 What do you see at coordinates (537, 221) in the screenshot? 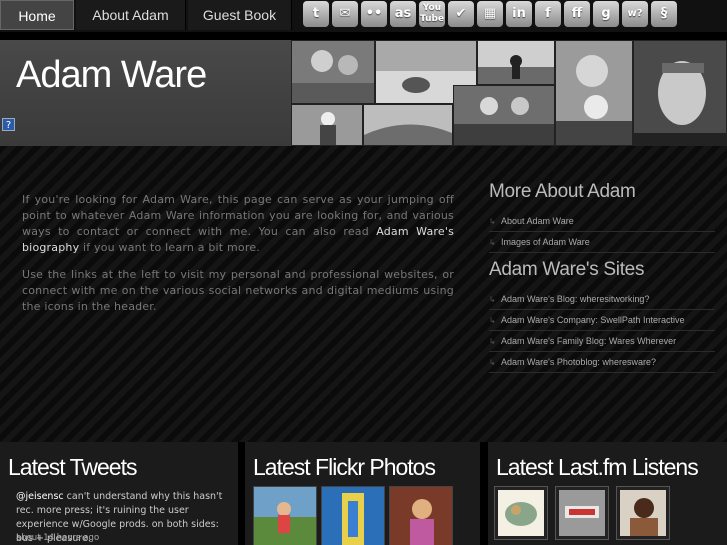
I see `link-label: About Adam Ware` at bounding box center [537, 221].